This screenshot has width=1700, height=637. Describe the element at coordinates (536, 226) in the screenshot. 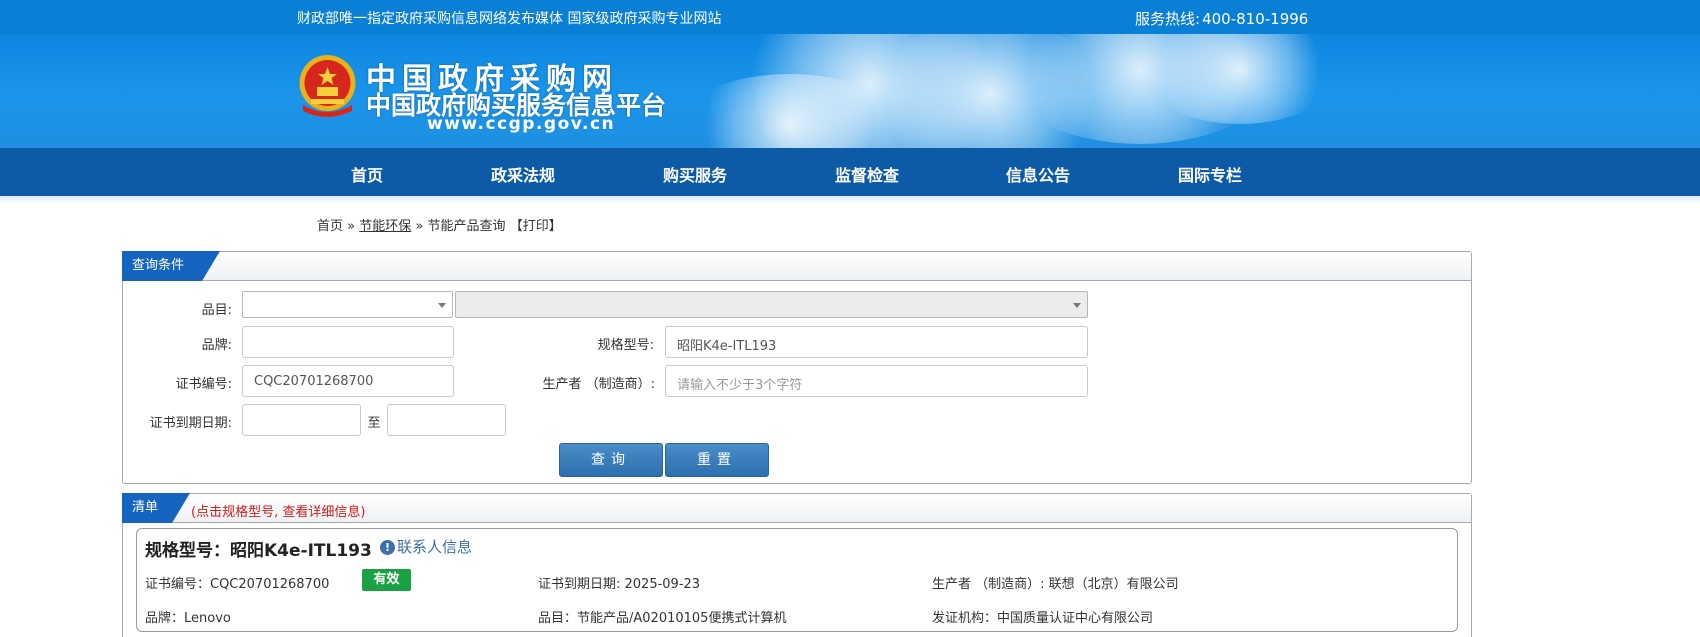

I see `print-link: 【打印】` at that location.